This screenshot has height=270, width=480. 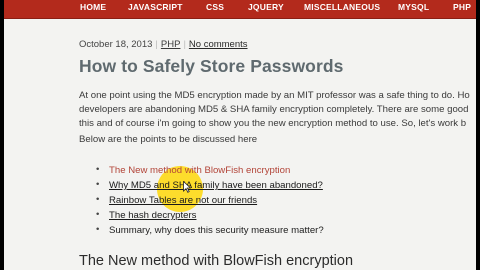 What do you see at coordinates (155, 7) in the screenshot?
I see `nav-javascript: JAVASCRIPT` at bounding box center [155, 7].